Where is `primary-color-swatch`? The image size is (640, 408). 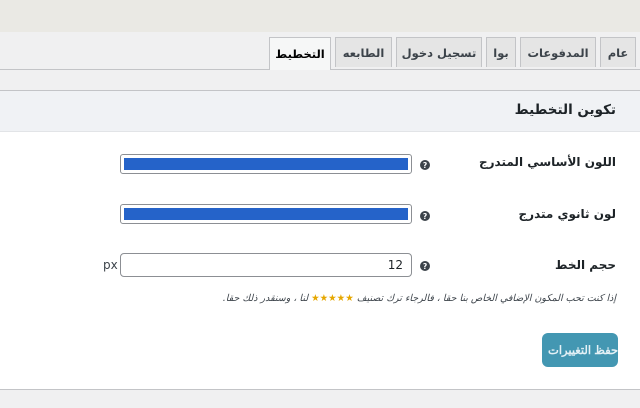 primary-color-swatch is located at coordinates (266, 164).